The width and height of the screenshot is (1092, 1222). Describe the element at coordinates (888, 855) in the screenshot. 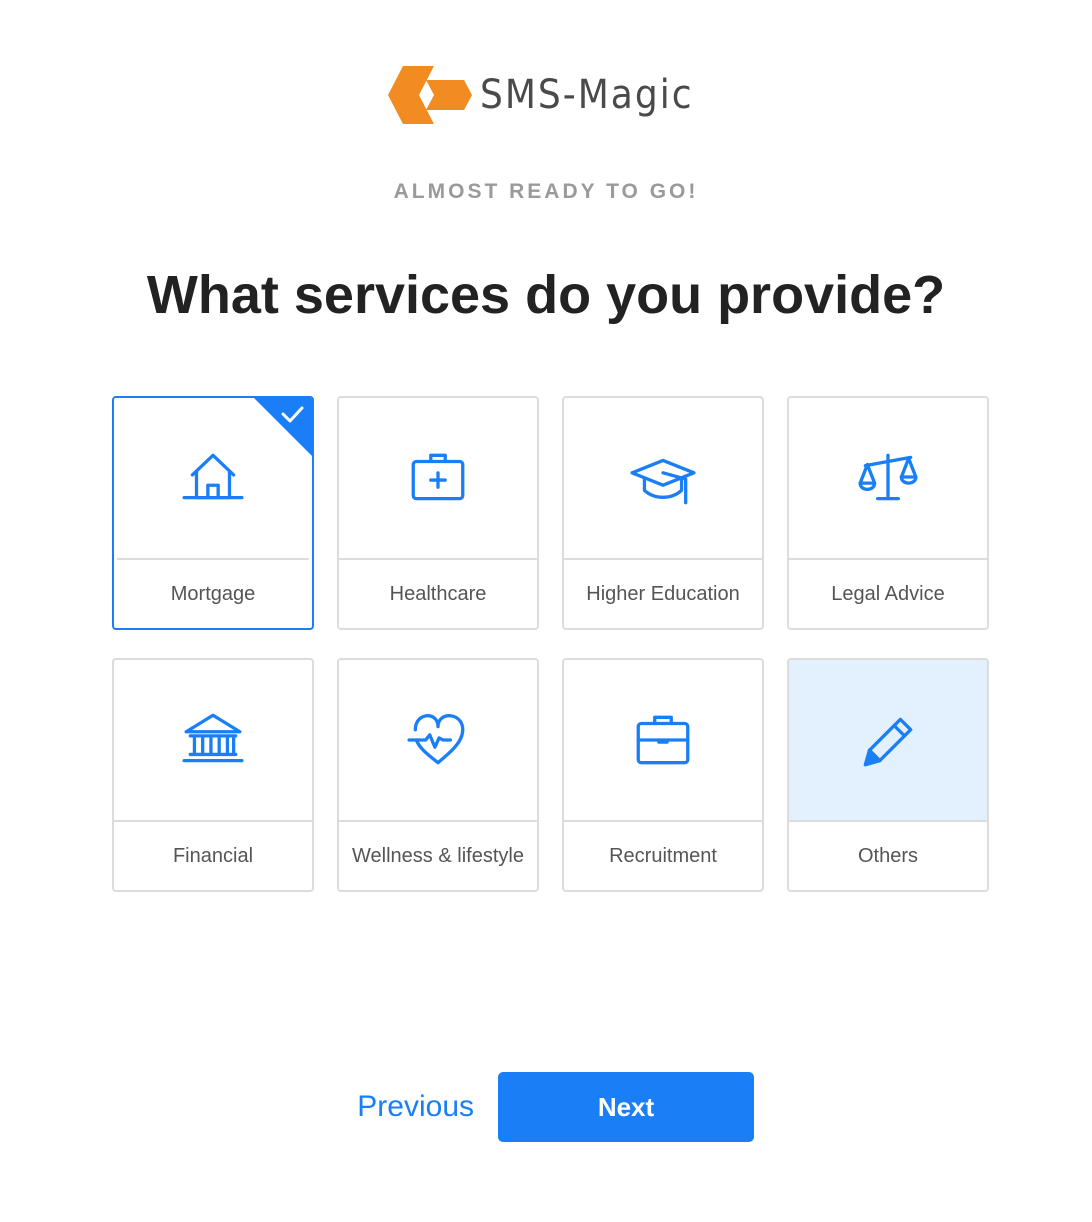

I see `service-label: Others` at that location.